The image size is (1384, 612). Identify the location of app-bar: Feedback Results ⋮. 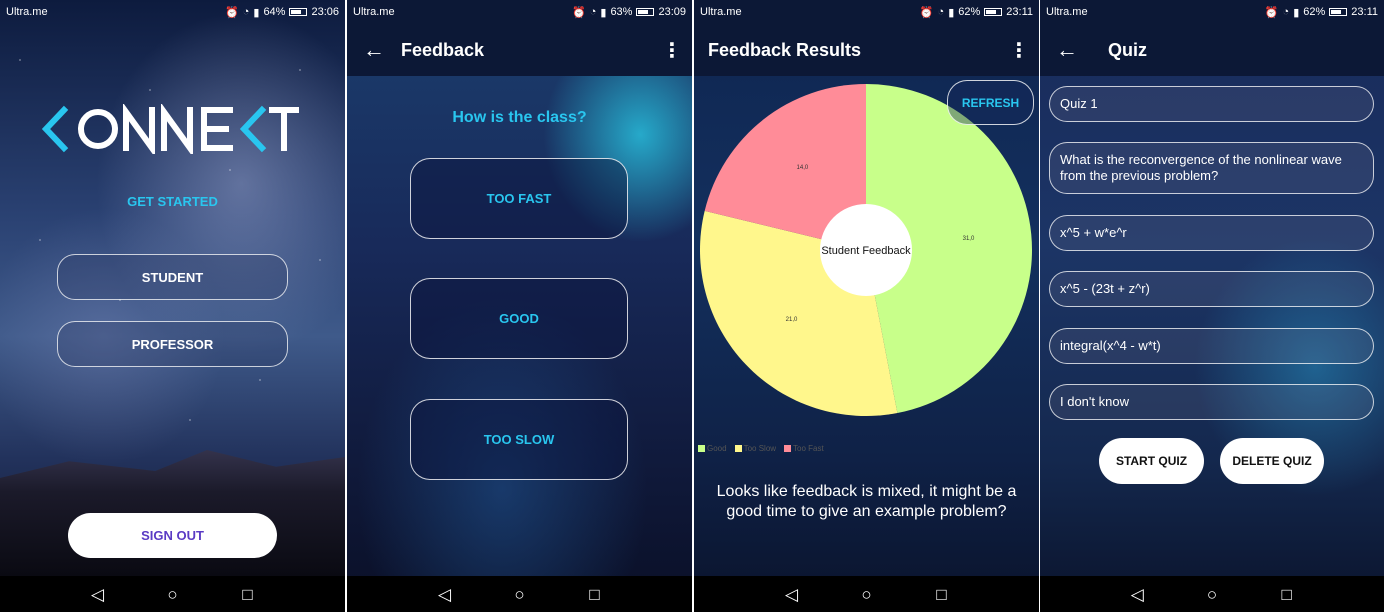
(866, 50).